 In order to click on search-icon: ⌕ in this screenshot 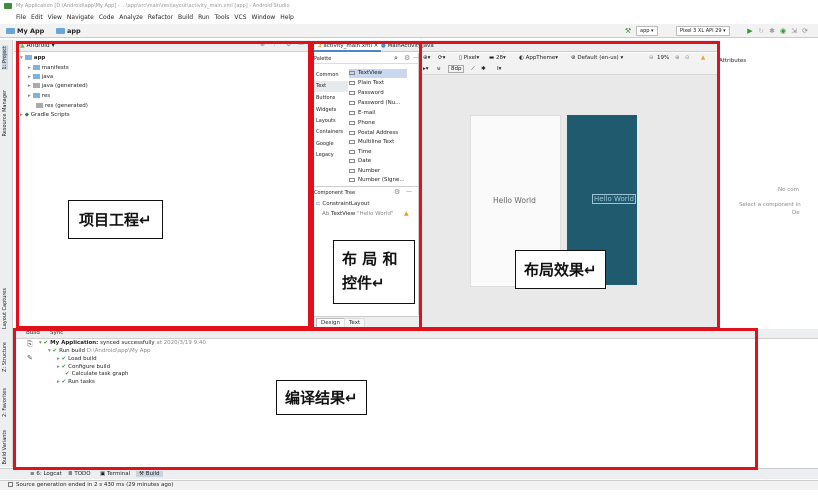, I will do `click(396, 58)`.